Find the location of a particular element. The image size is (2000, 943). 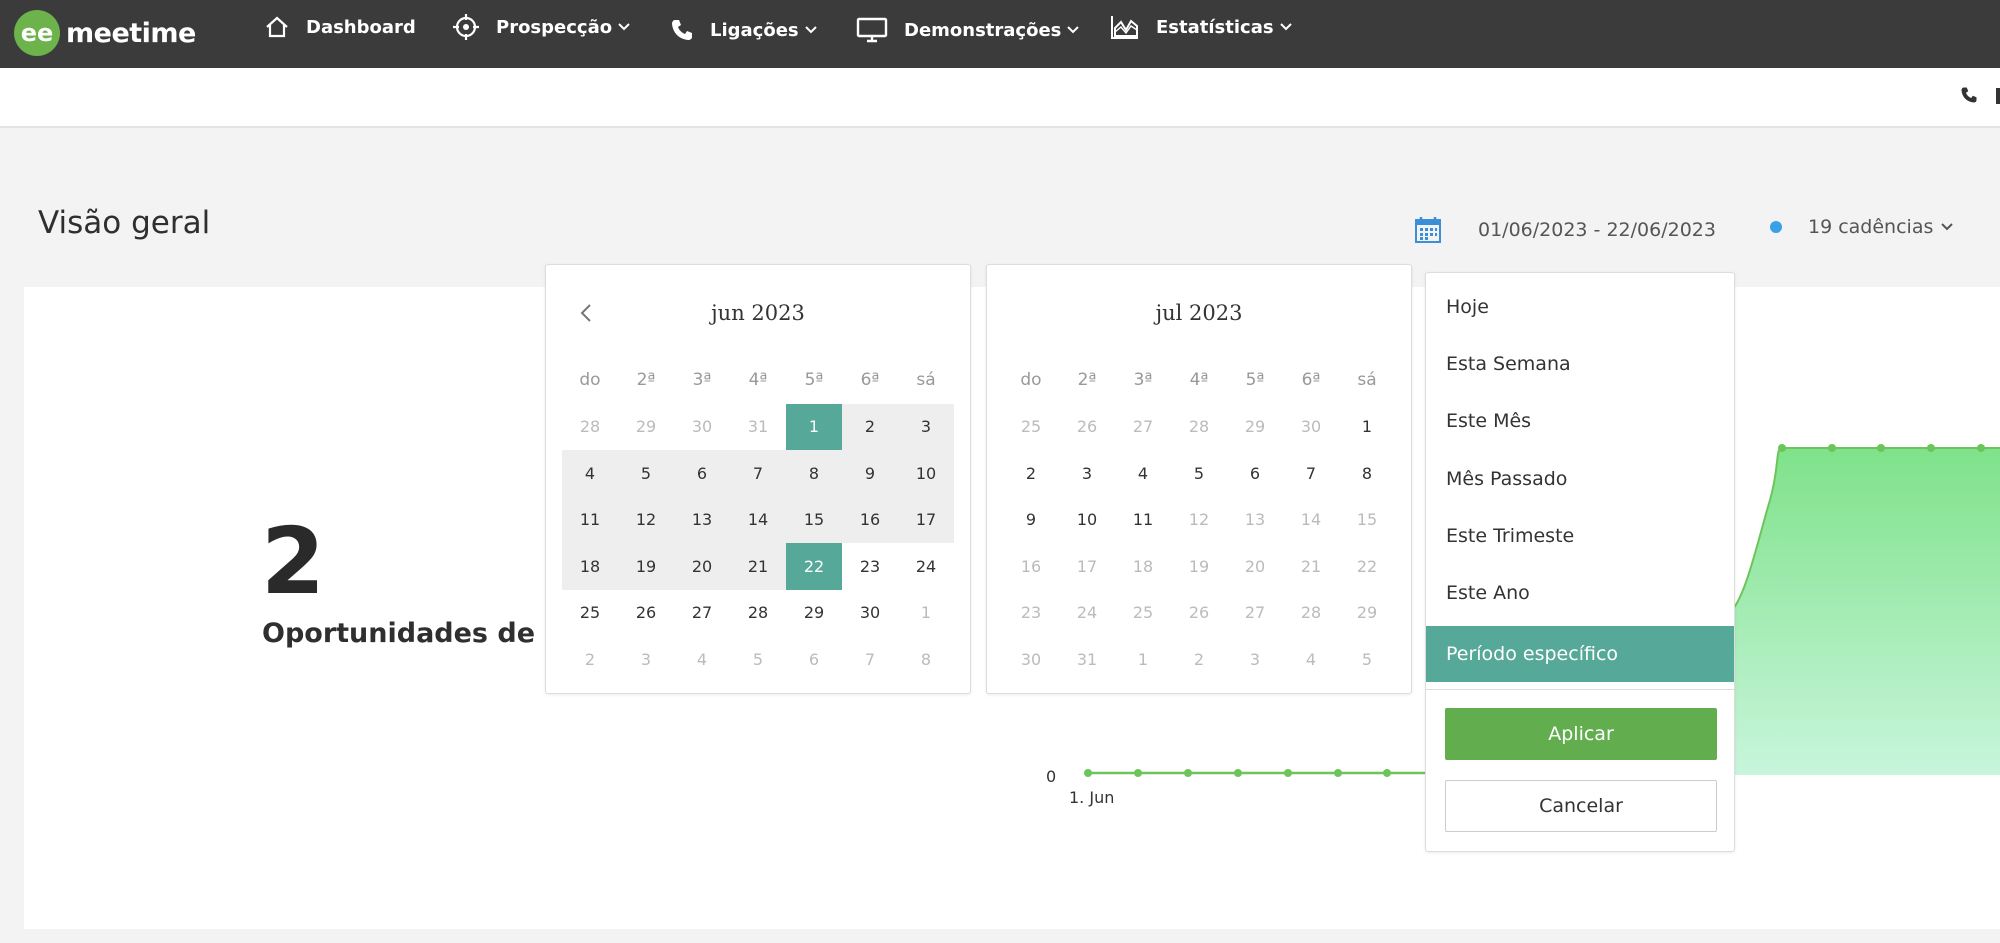

opportunities-count: 2 is located at coordinates (293, 561).